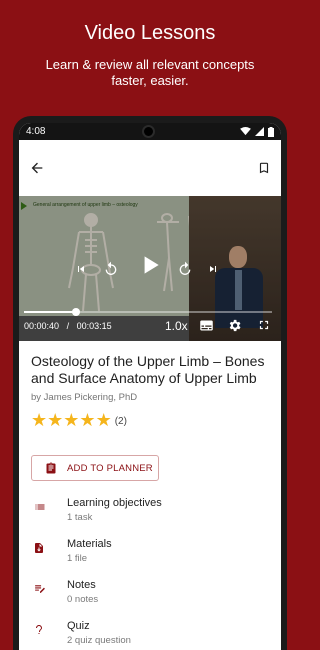 This screenshot has height=650, width=320. I want to click on edit-notes-icon, so click(40, 589).